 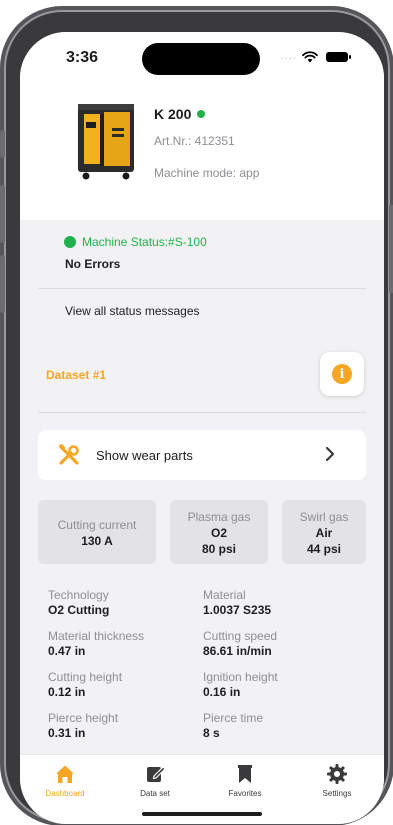 I want to click on param-label: Technology, so click(x=78, y=595).